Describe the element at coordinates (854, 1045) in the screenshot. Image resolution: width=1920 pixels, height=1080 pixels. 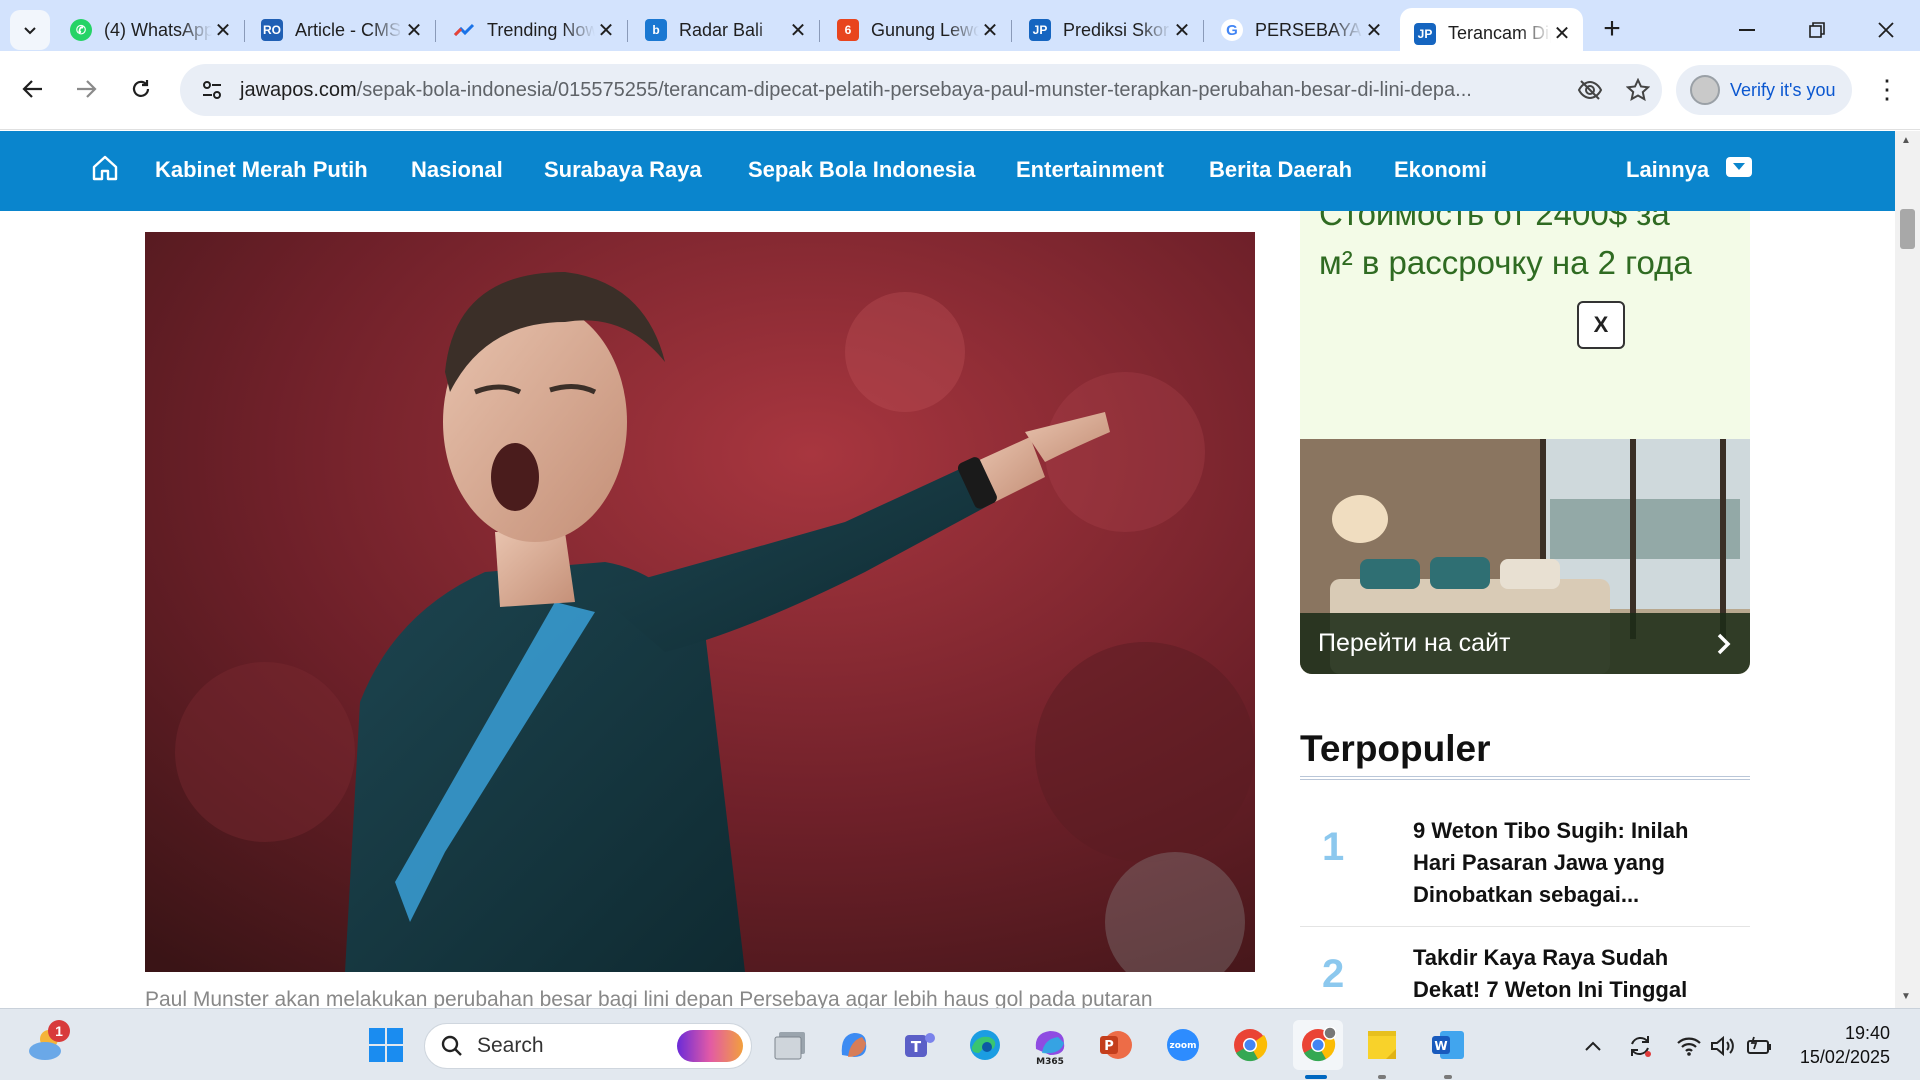
I see `copilot-icon` at that location.